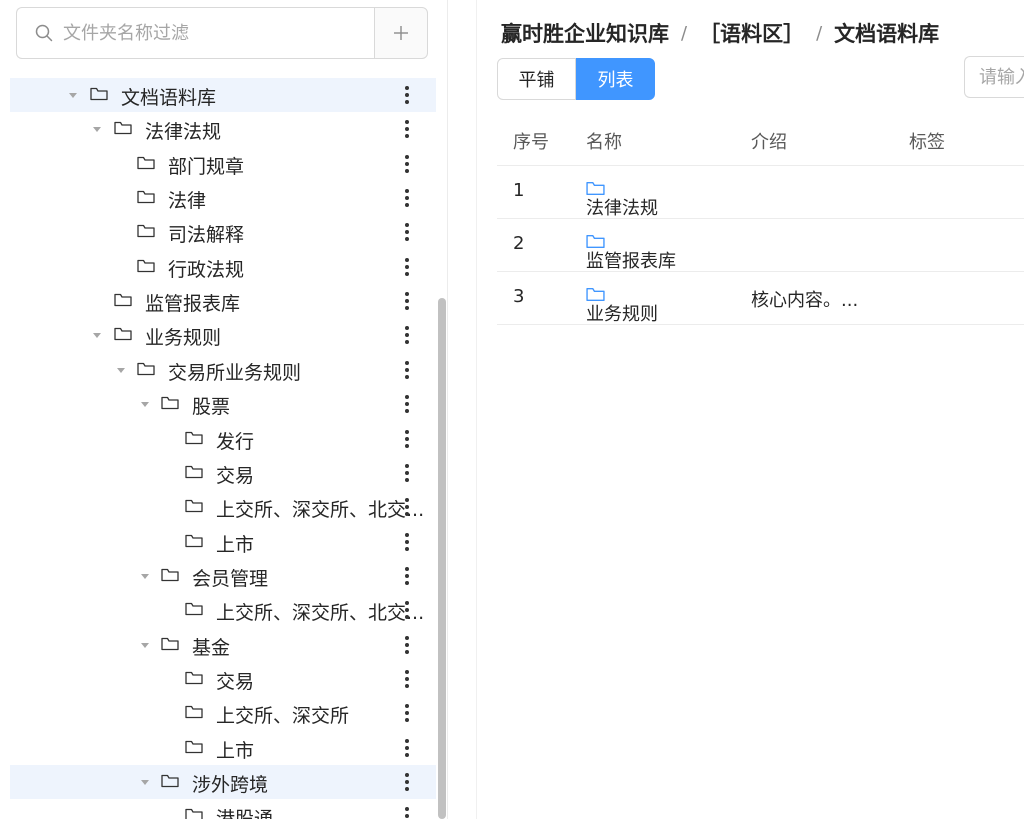  I want to click on tree-node: 涉外跨境, so click(223, 782).